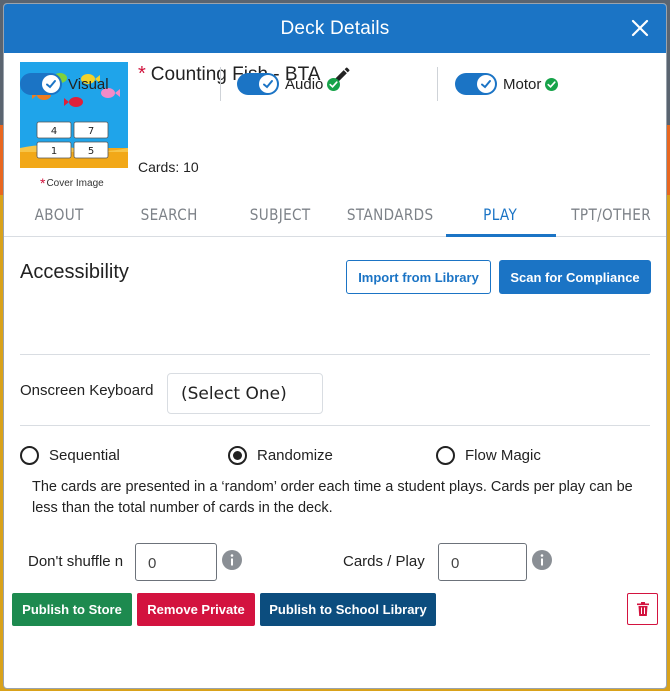 Image resolution: width=670 pixels, height=691 pixels. Describe the element at coordinates (295, 455) in the screenshot. I see `radio-label: Randomize` at that location.